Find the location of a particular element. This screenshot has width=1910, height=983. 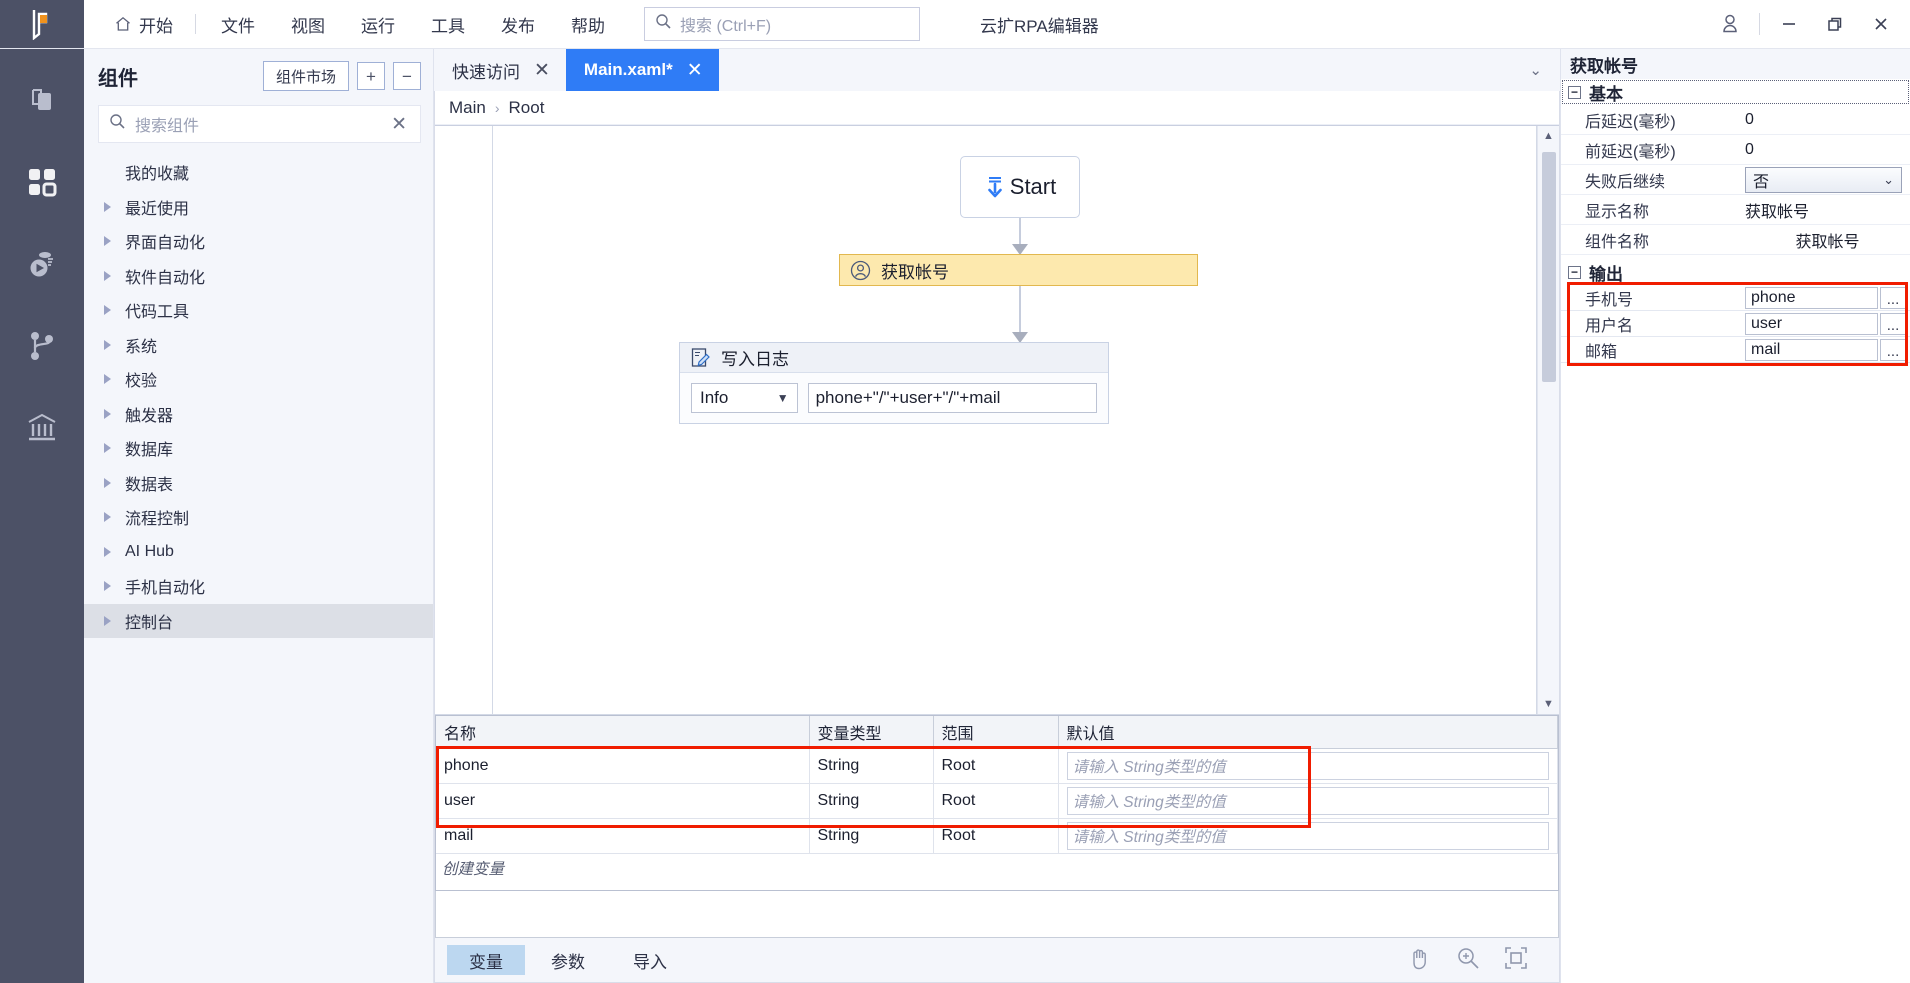

variable-name: phone is located at coordinates (623, 766).